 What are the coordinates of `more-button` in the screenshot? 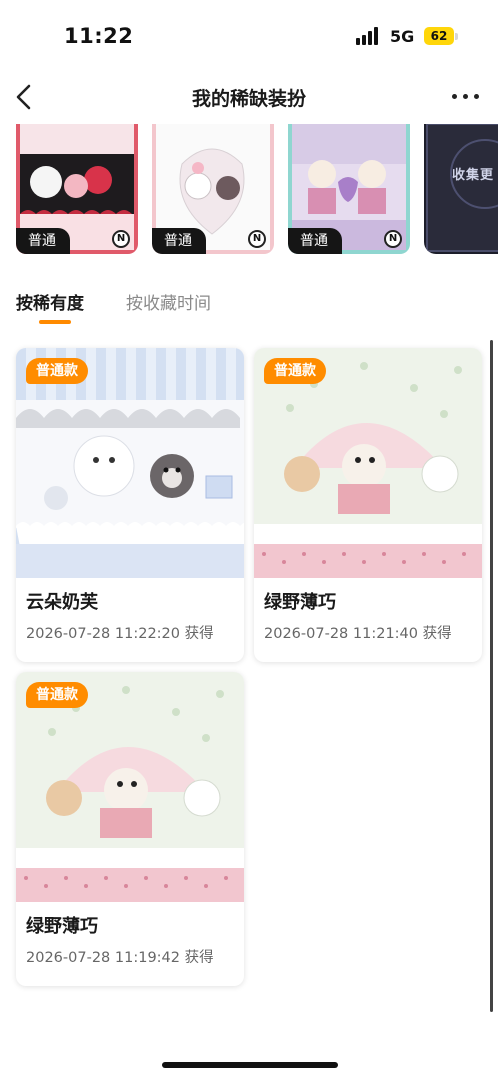 It's located at (466, 97).